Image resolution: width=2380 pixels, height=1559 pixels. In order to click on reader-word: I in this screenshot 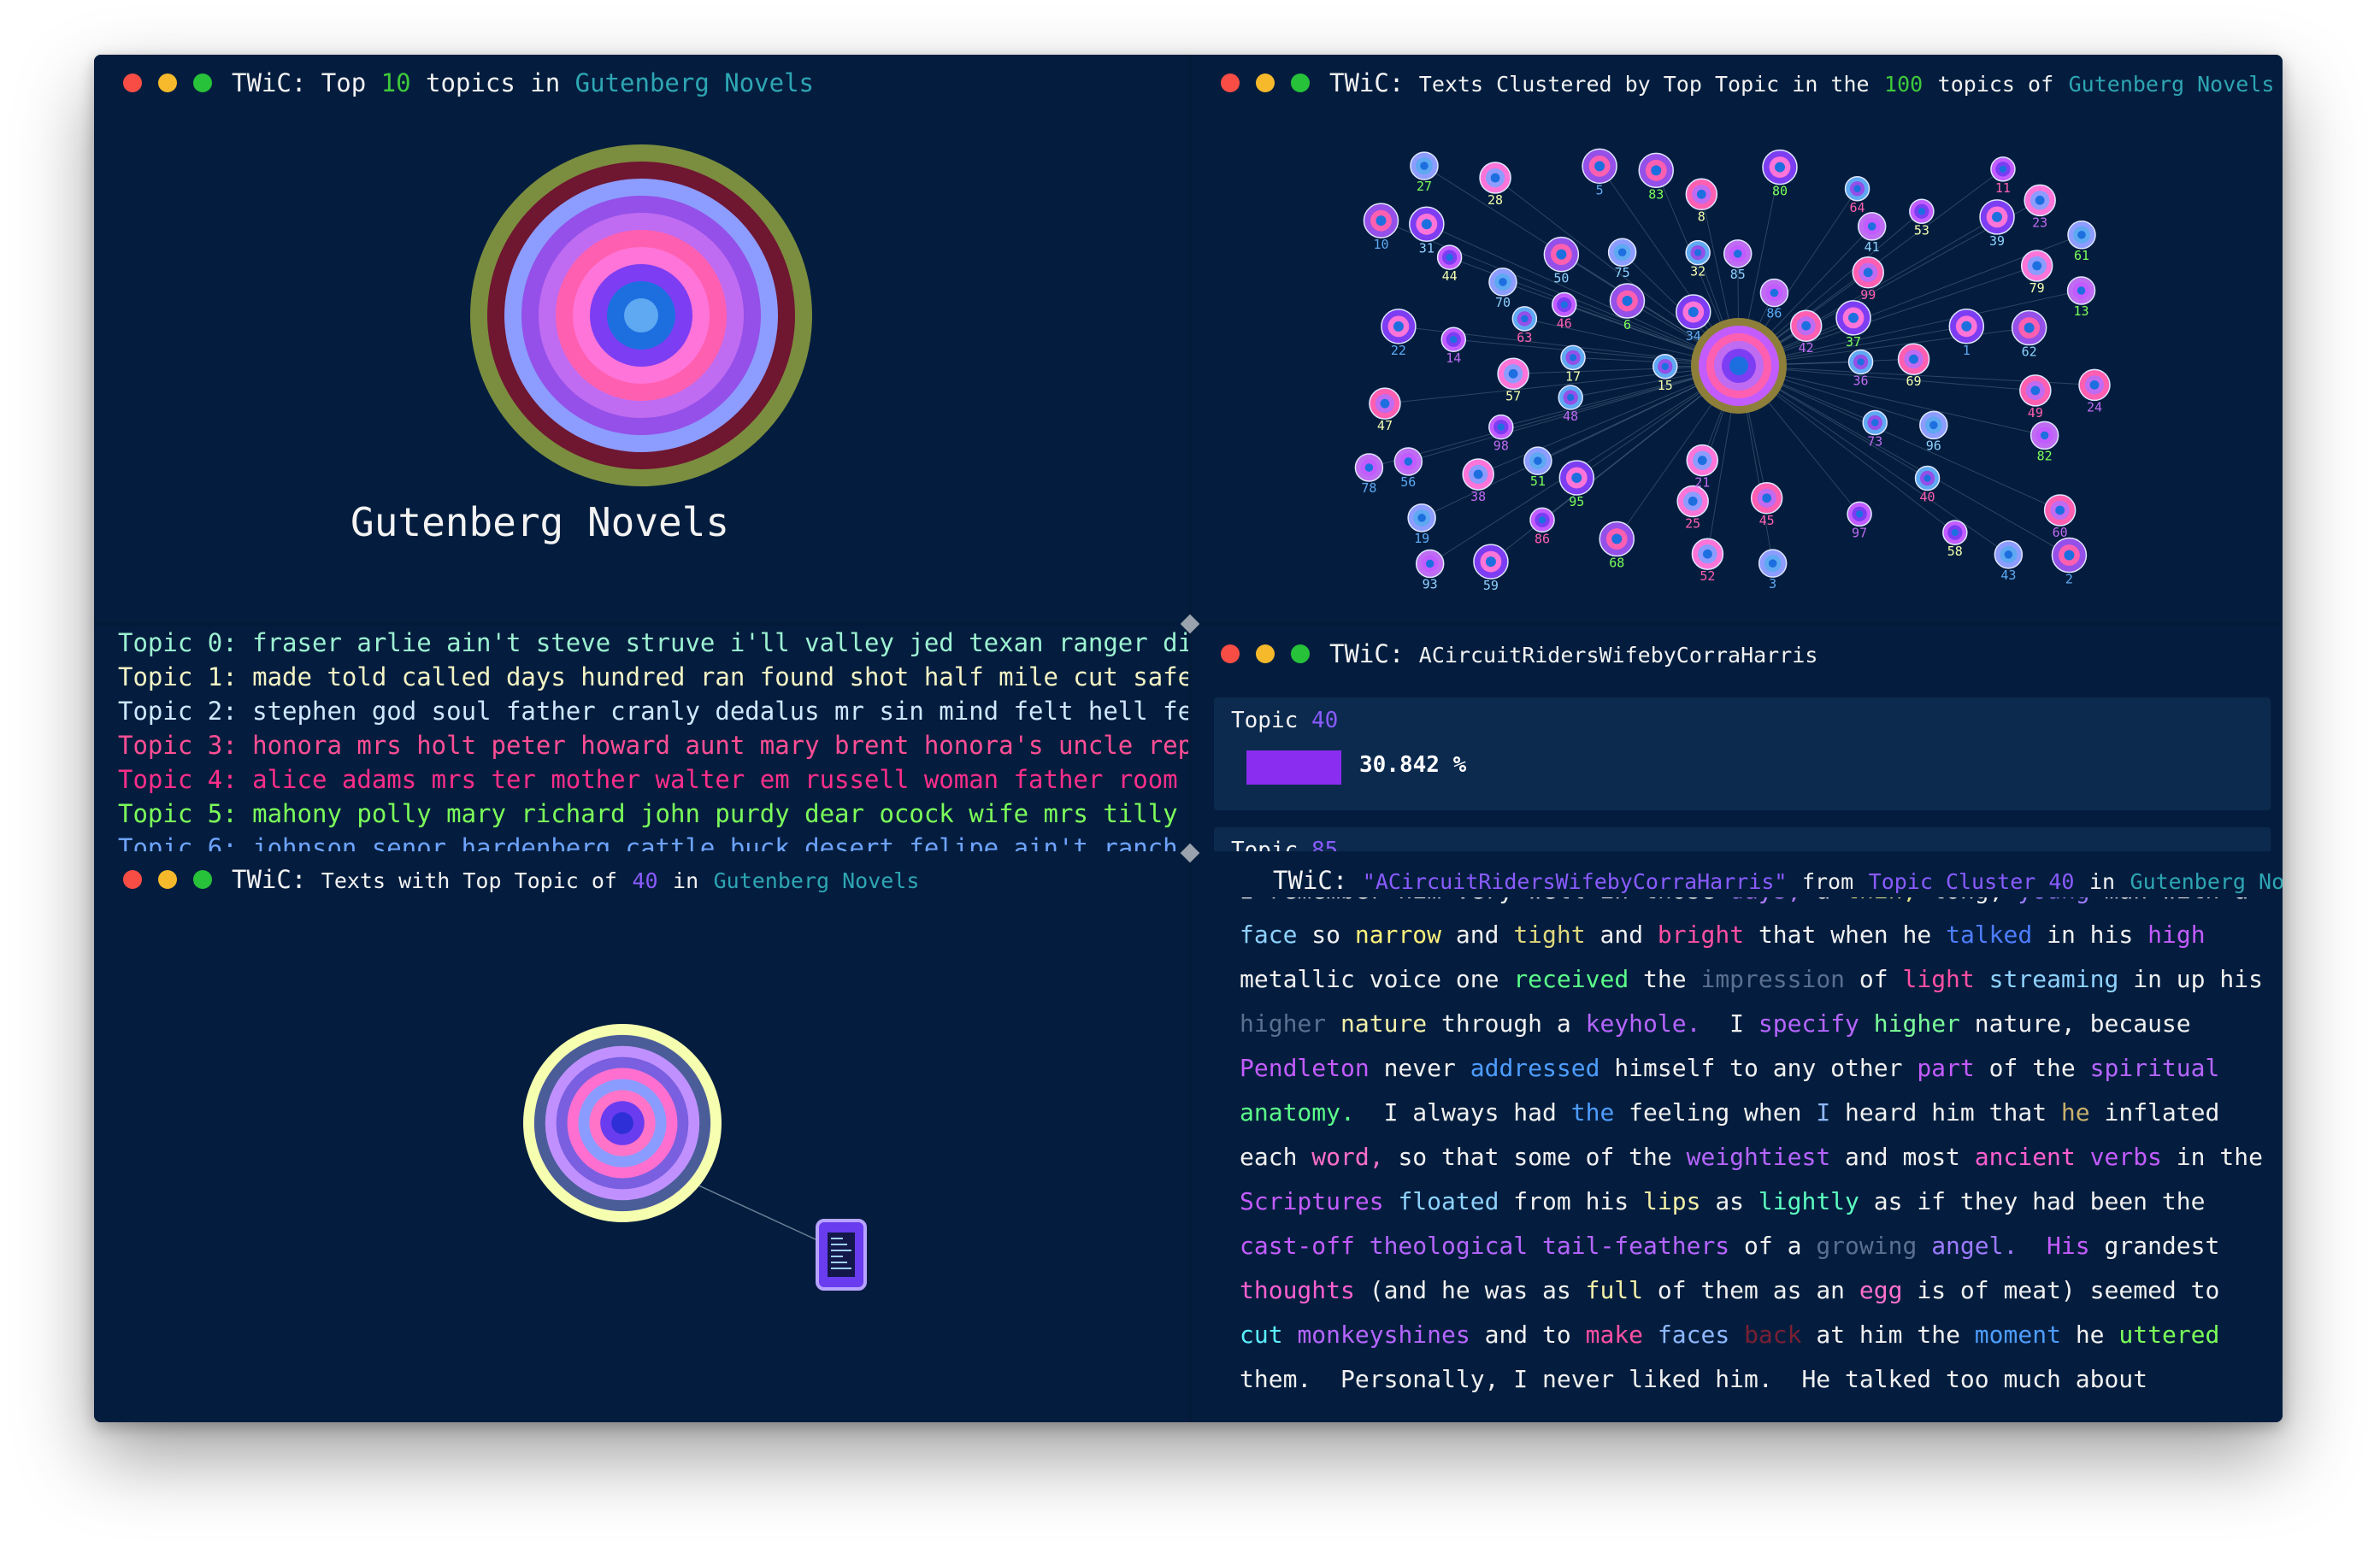, I will do `click(1831, 1113)`.